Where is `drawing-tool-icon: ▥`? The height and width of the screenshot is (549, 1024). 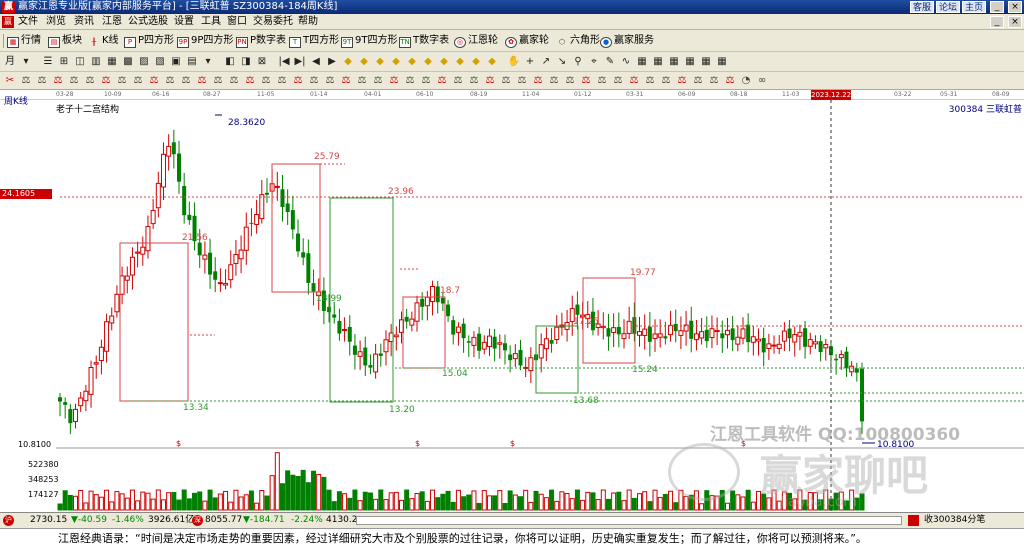 drawing-tool-icon: ▥ is located at coordinates (96, 62).